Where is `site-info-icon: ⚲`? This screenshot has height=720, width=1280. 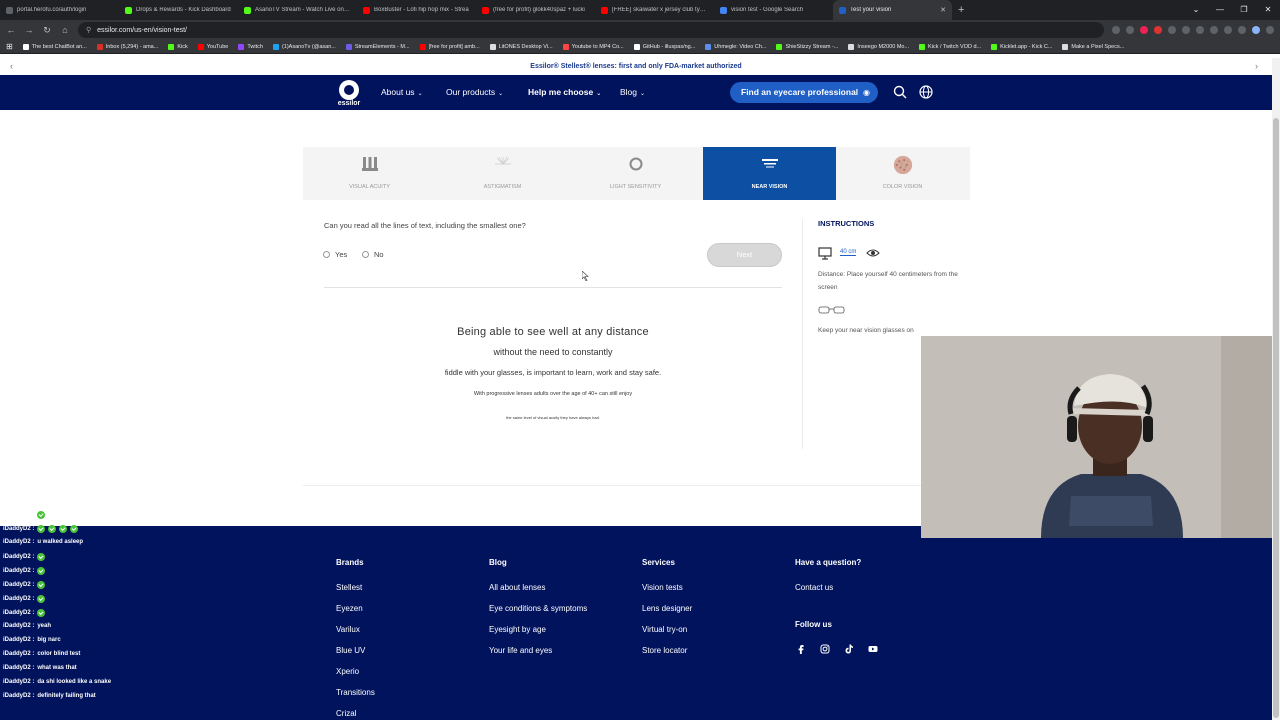 site-info-icon: ⚲ is located at coordinates (88, 30).